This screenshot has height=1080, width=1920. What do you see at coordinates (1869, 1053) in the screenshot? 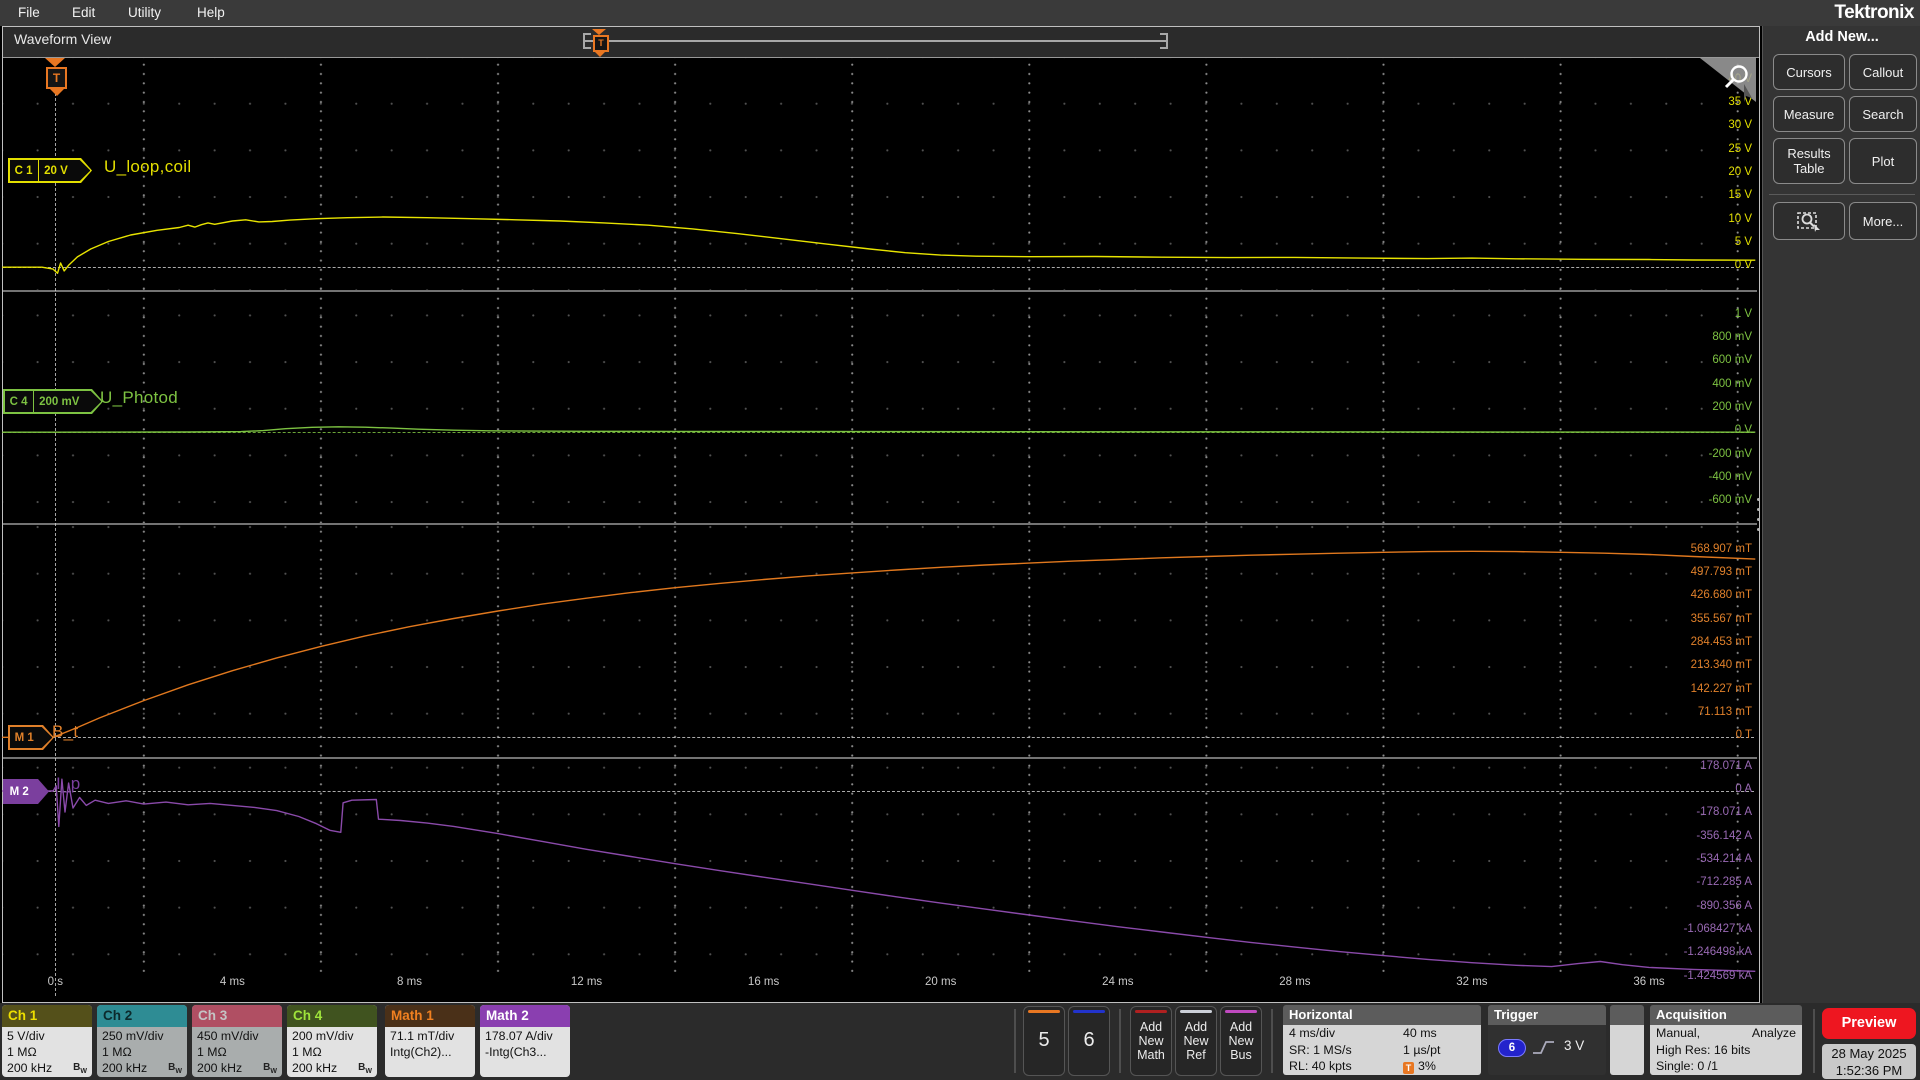
I see `date: 28 May 2025` at bounding box center [1869, 1053].